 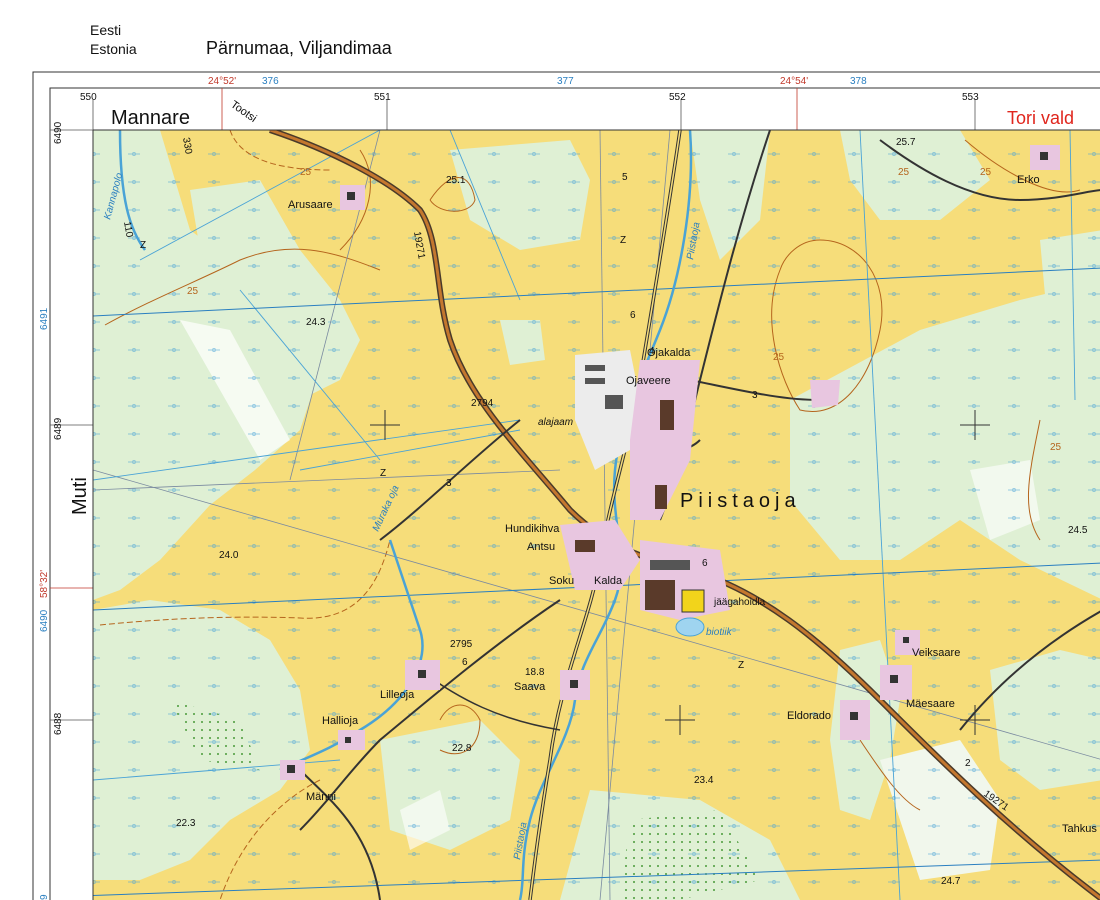 What do you see at coordinates (904, 172) in the screenshot?
I see `contour-25-d: 25` at bounding box center [904, 172].